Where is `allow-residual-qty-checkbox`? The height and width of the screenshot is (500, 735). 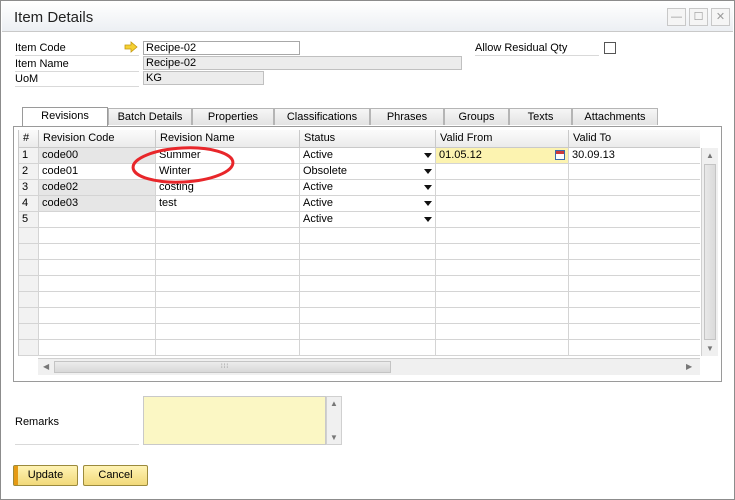 allow-residual-qty-checkbox is located at coordinates (610, 48).